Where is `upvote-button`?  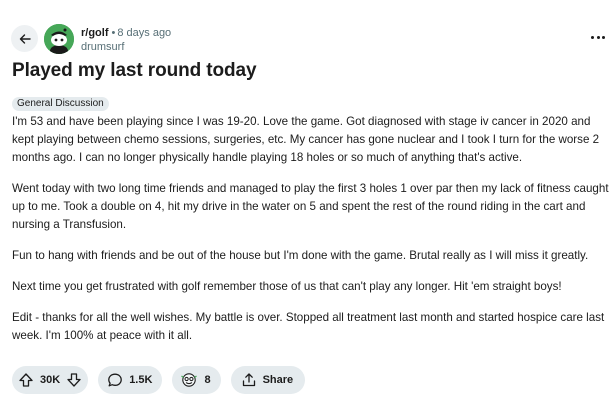
upvote-button is located at coordinates (26, 380).